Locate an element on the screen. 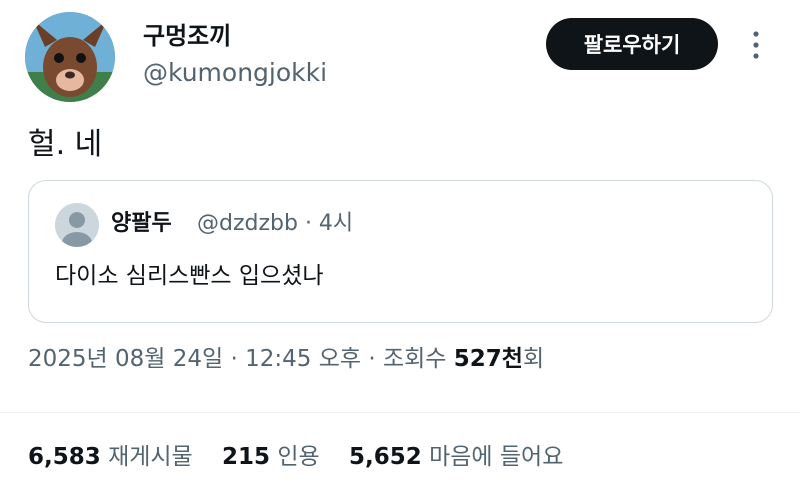 Image resolution: width=800 pixels, height=492 pixels. author-display-name: 구멍조끼 is located at coordinates (187, 36).